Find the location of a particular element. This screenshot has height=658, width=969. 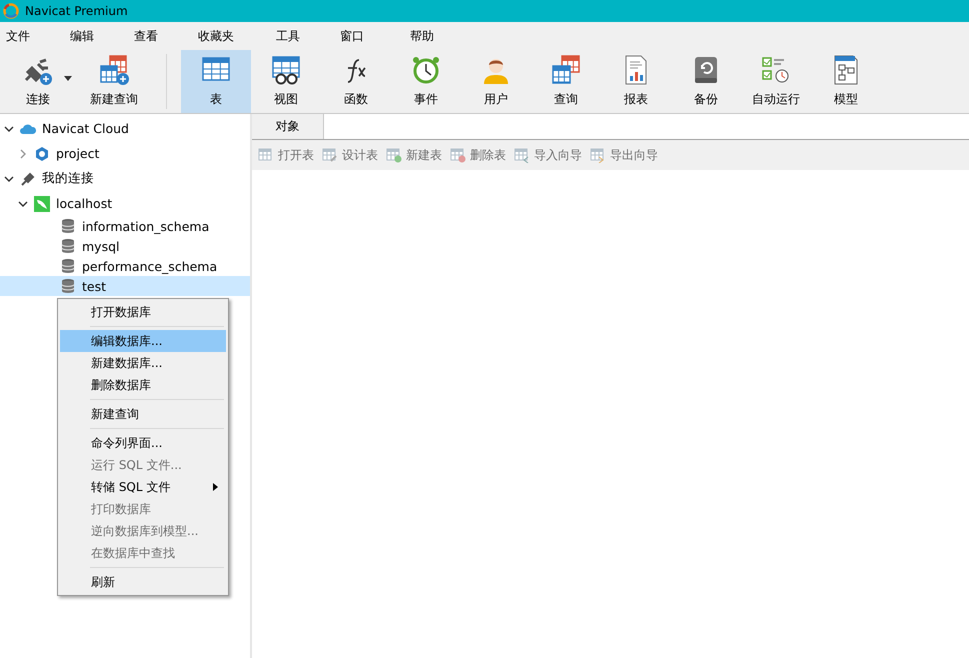

app-logo-icon is located at coordinates (11, 11).